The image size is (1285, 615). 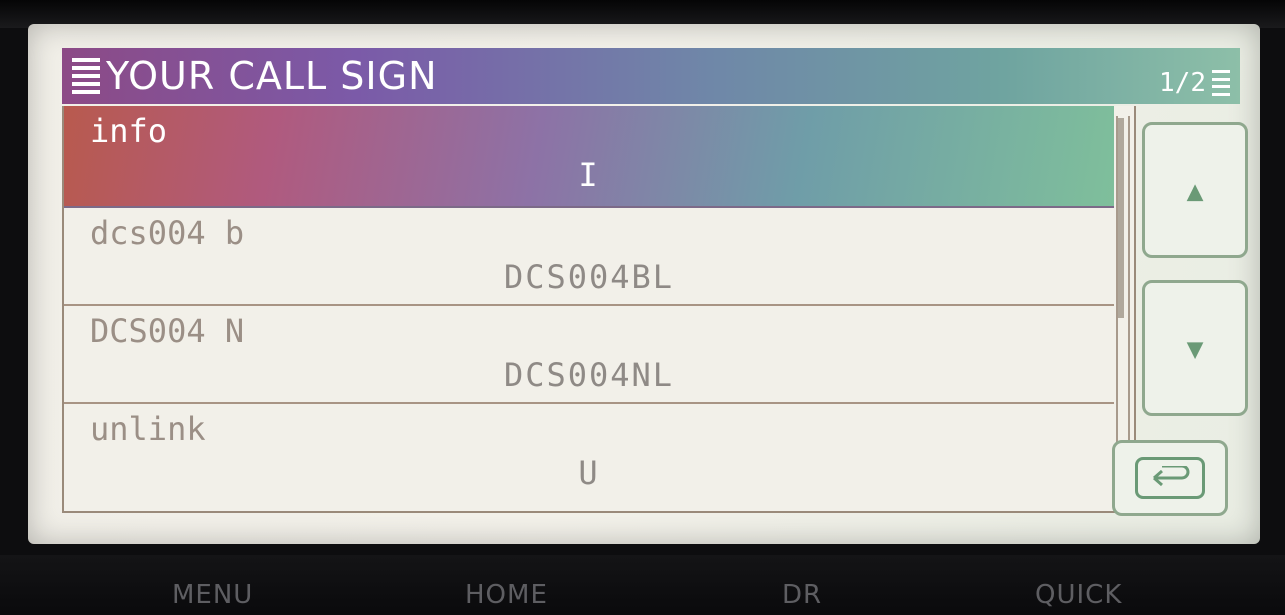 I want to click on scrollbar-thumb, so click(x=1121, y=218).